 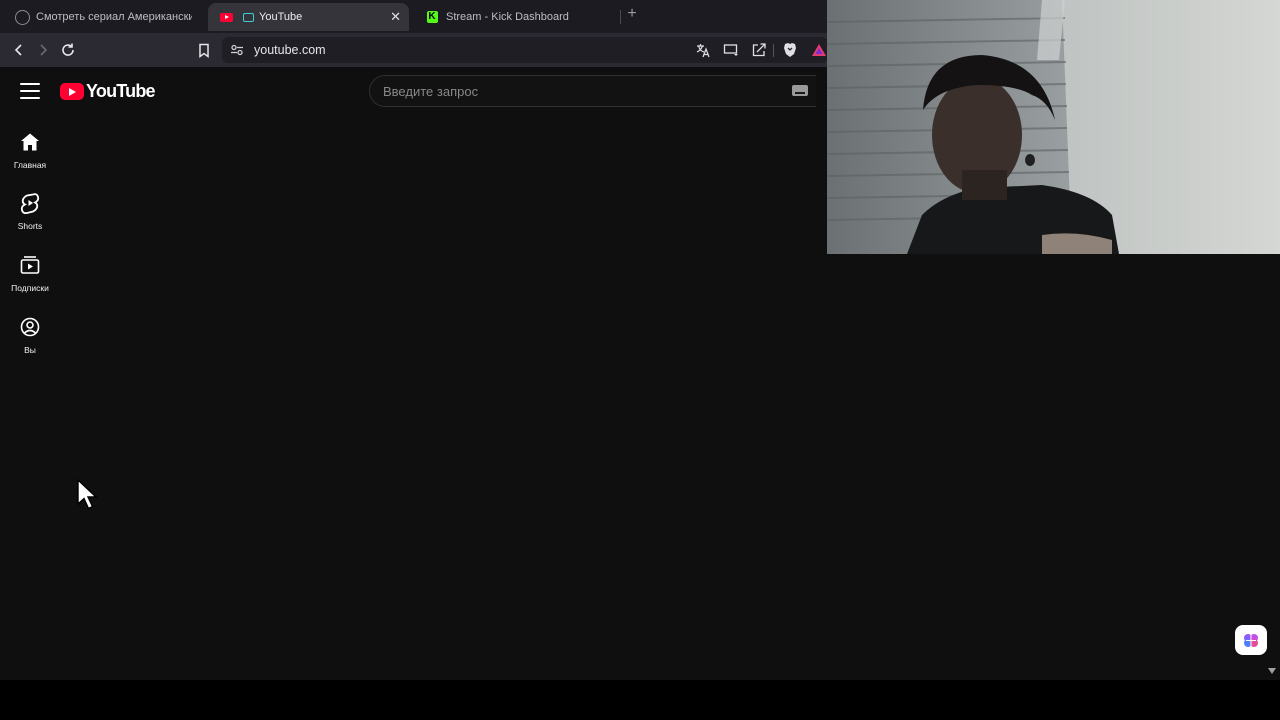 I want to click on youtube-icon, so click(x=226, y=17).